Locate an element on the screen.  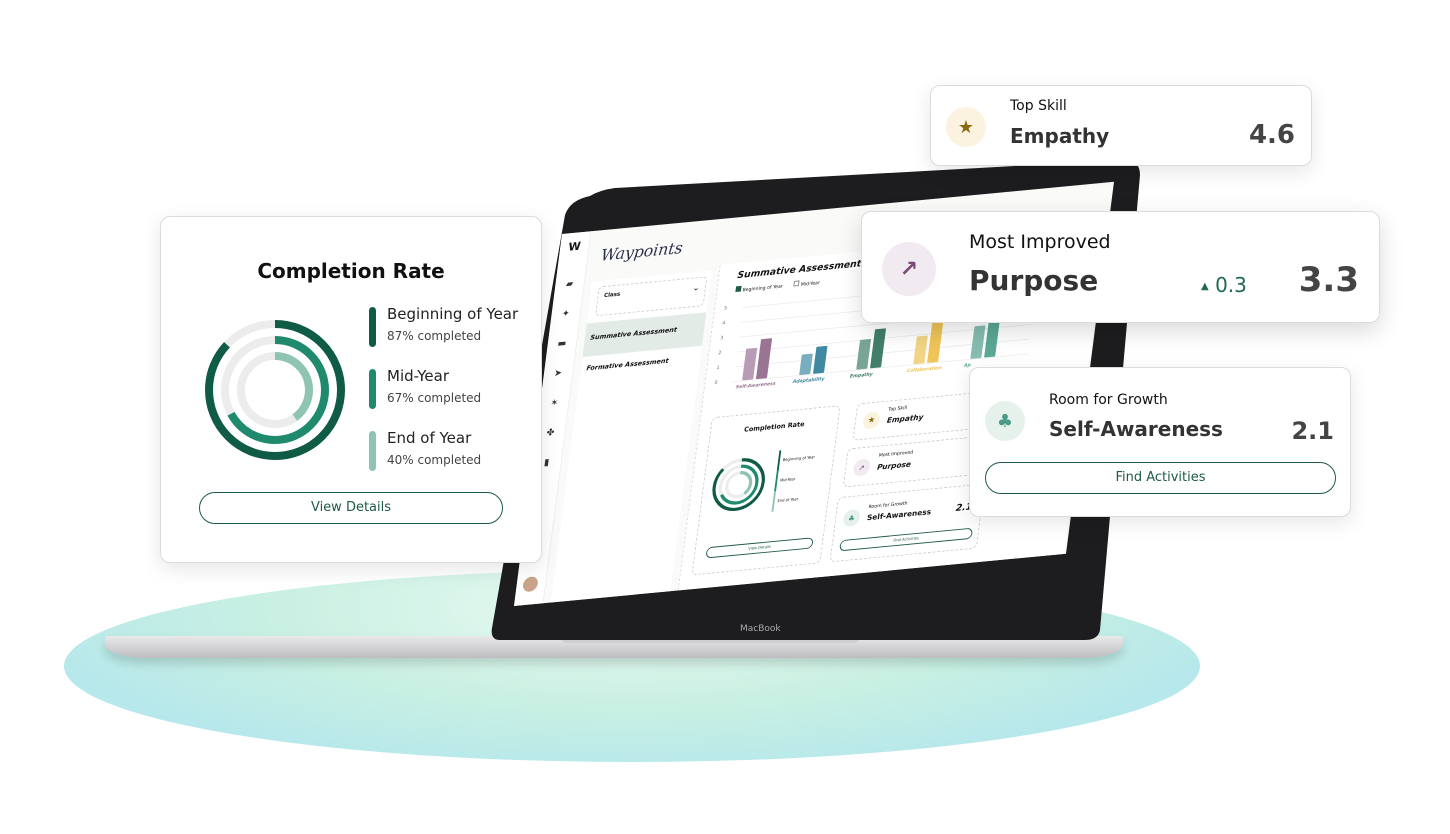
legend-label: Mid-Year is located at coordinates (418, 376).